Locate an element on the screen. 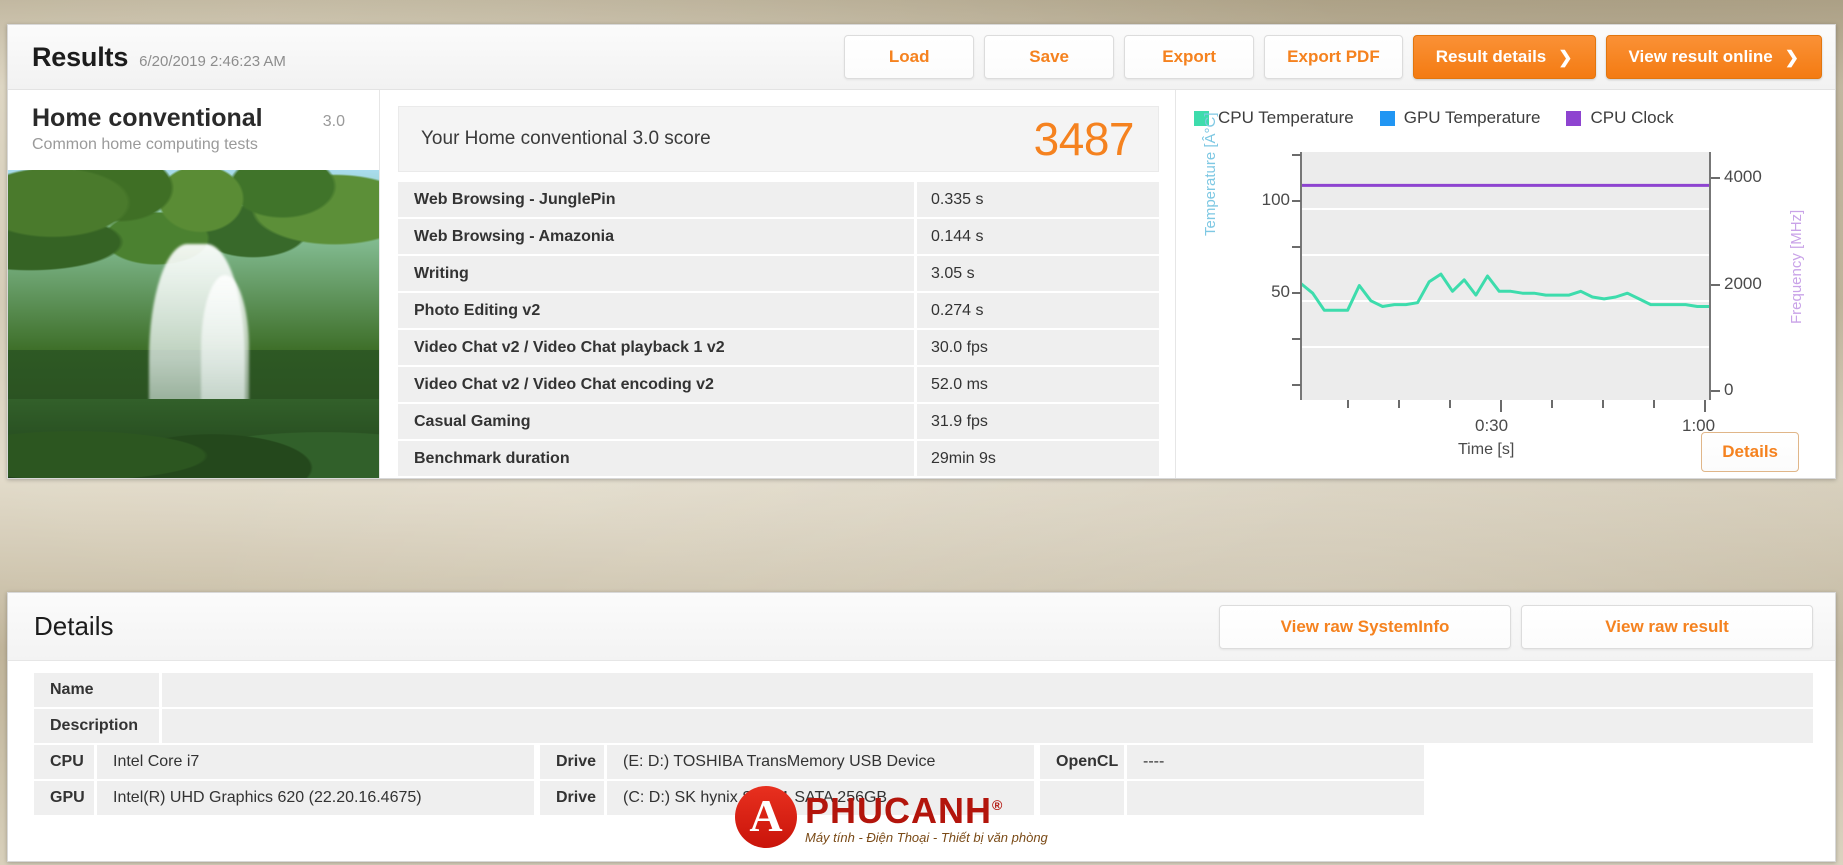  chart-series-svg is located at coordinates (1505, 247).